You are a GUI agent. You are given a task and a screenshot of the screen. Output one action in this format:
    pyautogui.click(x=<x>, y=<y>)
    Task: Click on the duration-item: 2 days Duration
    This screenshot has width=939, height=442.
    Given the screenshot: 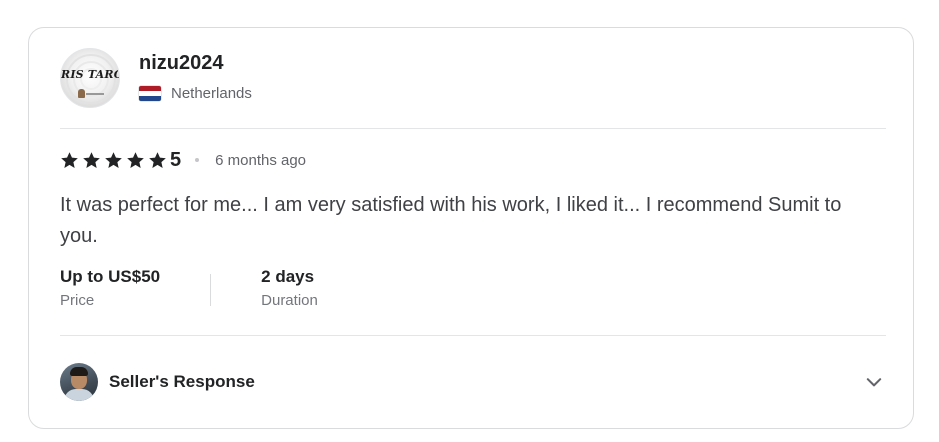 What is the action you would take?
    pyautogui.click(x=289, y=287)
    